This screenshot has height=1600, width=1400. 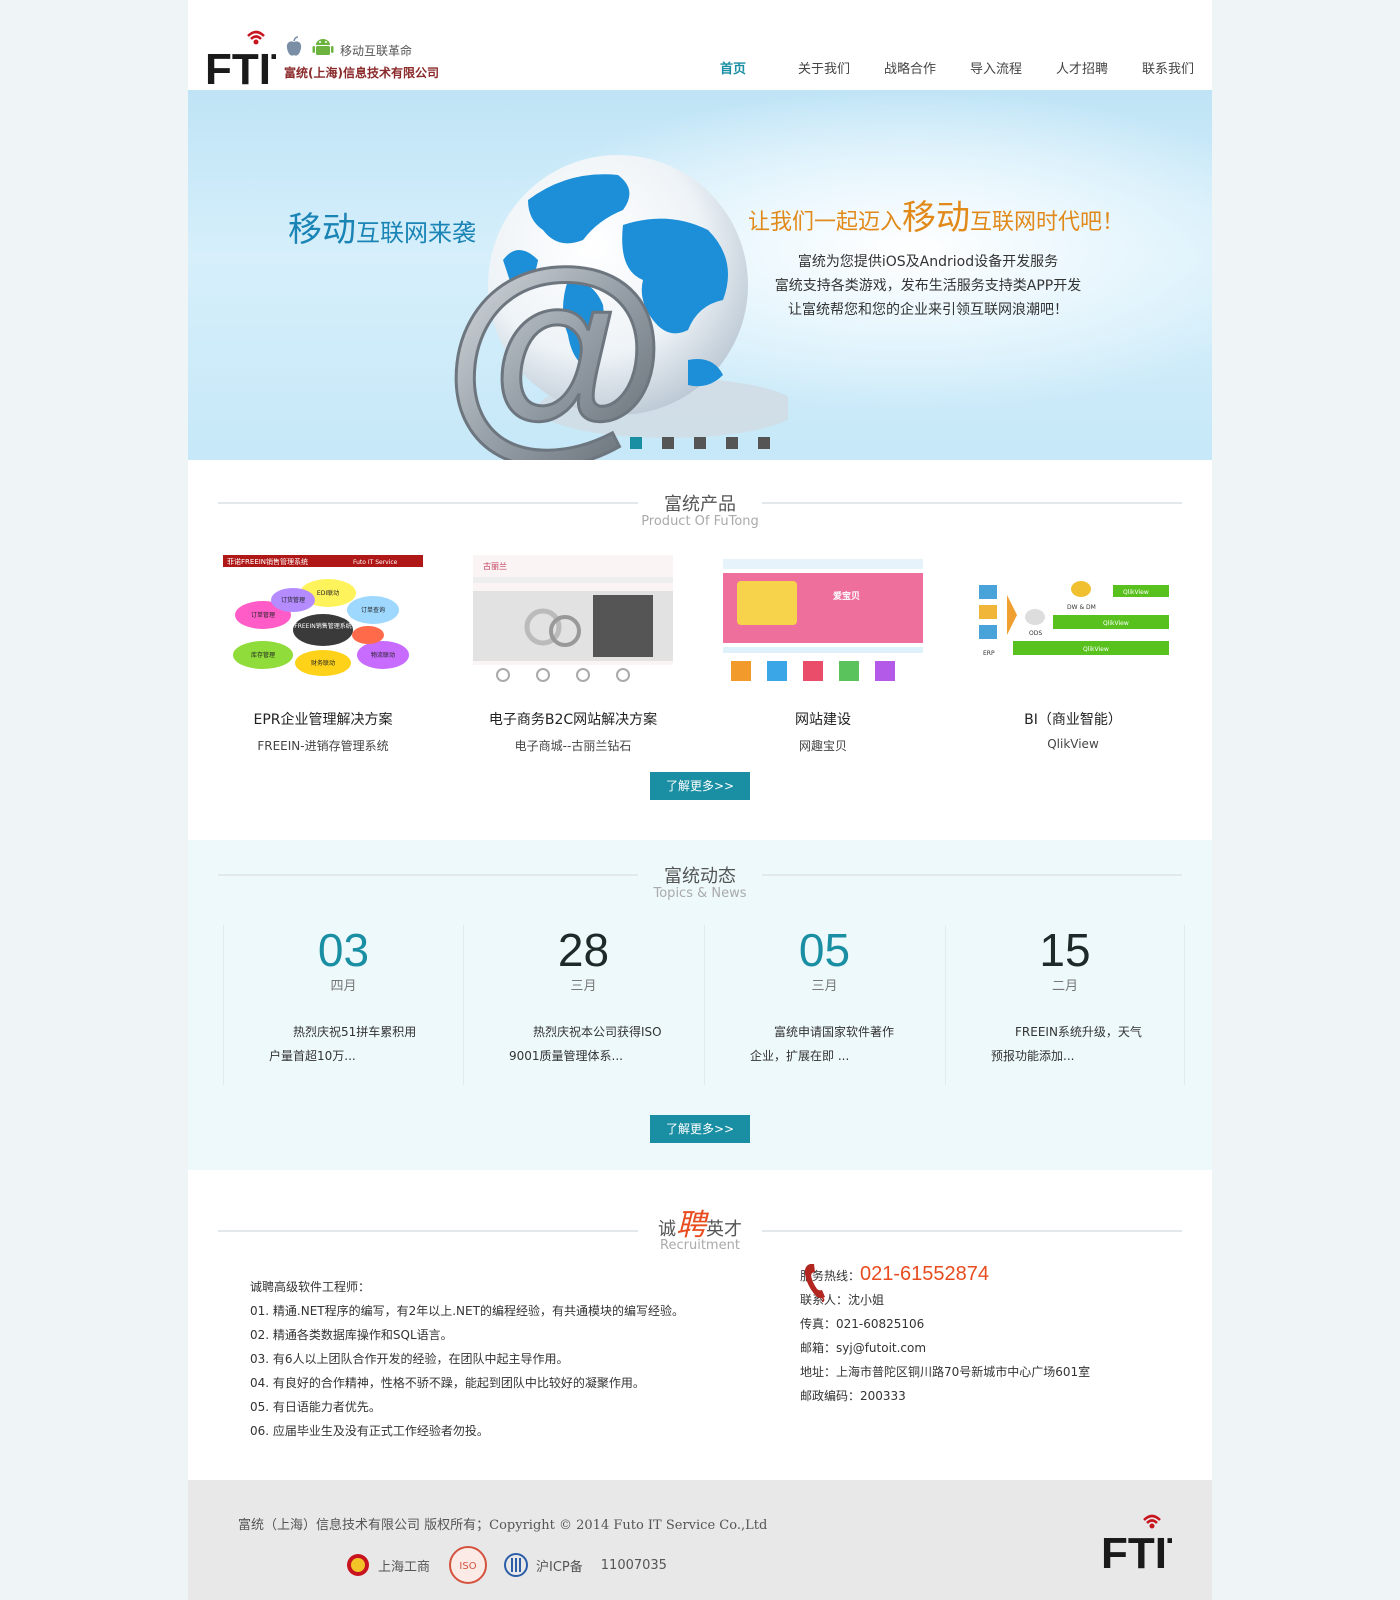 What do you see at coordinates (315, 1407) in the screenshot?
I see `requirement: 05. 有日语能力者优先。` at bounding box center [315, 1407].